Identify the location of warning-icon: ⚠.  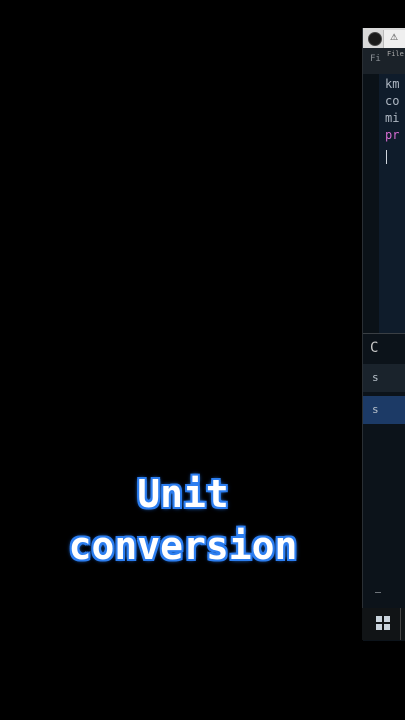
(394, 38).